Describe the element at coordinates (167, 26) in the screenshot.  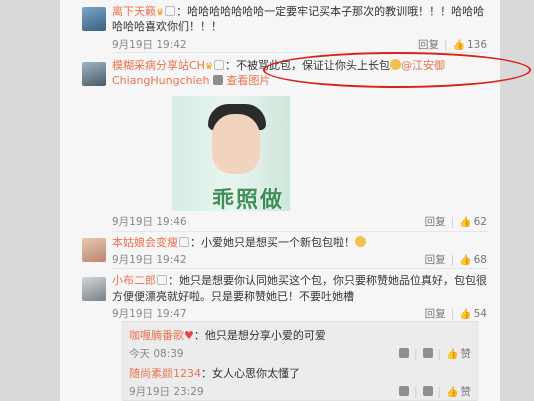
I see `comment-text-continued: 哈哈哈喜欢你们！！！` at that location.